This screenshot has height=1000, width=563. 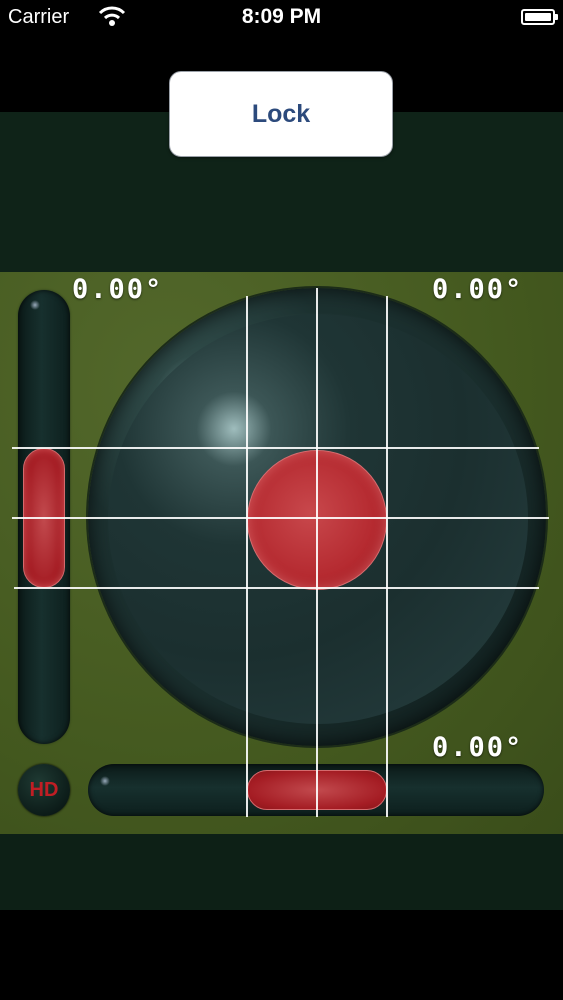 What do you see at coordinates (317, 552) in the screenshot?
I see `grid-line-vertical-center` at bounding box center [317, 552].